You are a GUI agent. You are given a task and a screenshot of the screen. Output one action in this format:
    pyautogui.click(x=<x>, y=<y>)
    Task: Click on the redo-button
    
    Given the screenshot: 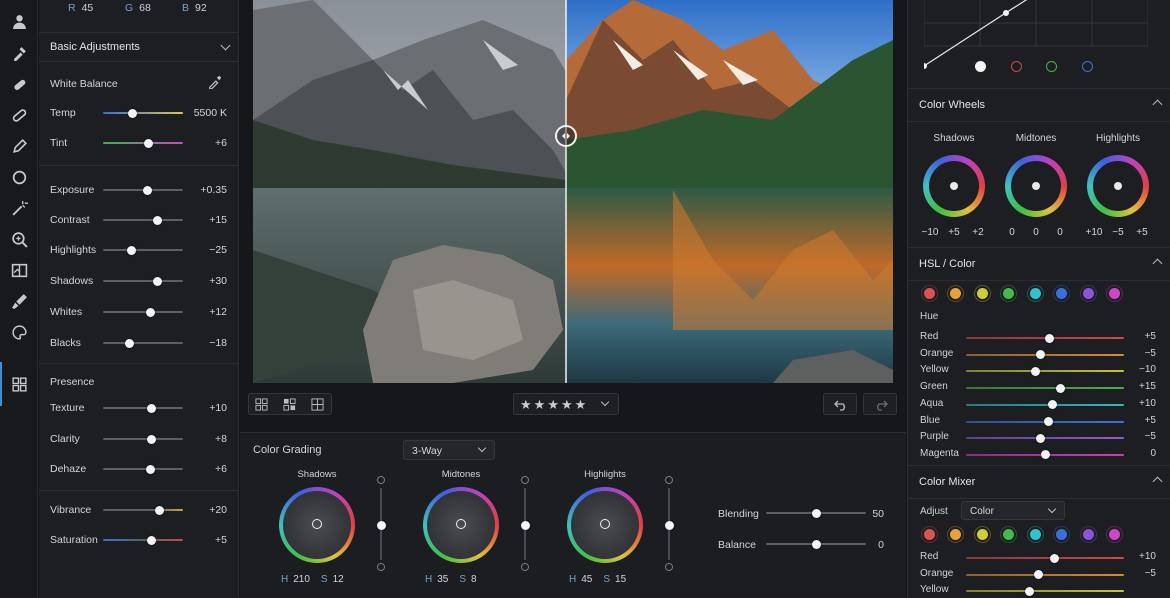 What is the action you would take?
    pyautogui.click(x=880, y=404)
    